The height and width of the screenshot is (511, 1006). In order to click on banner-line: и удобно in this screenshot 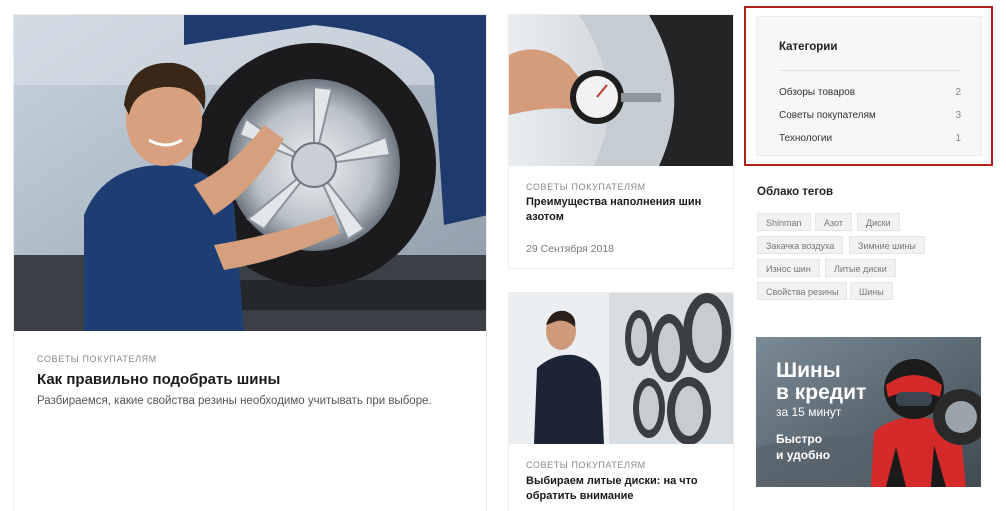, I will do `click(803, 455)`.